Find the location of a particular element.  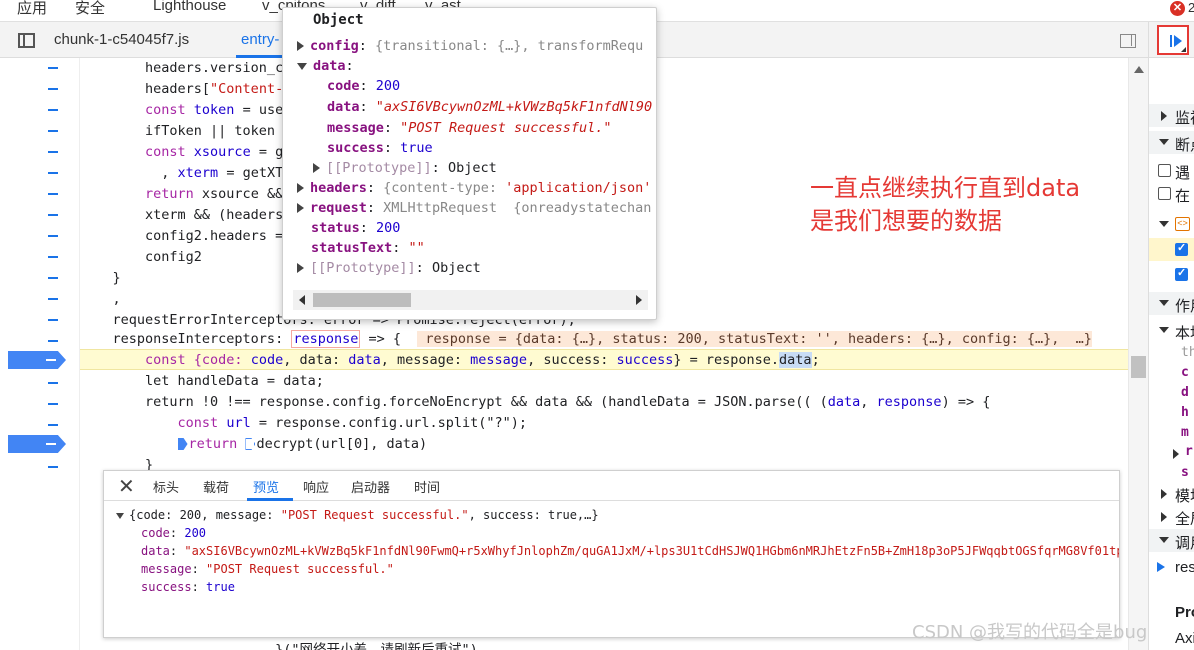

prop-value: "POST Request successful." is located at coordinates (300, 569).